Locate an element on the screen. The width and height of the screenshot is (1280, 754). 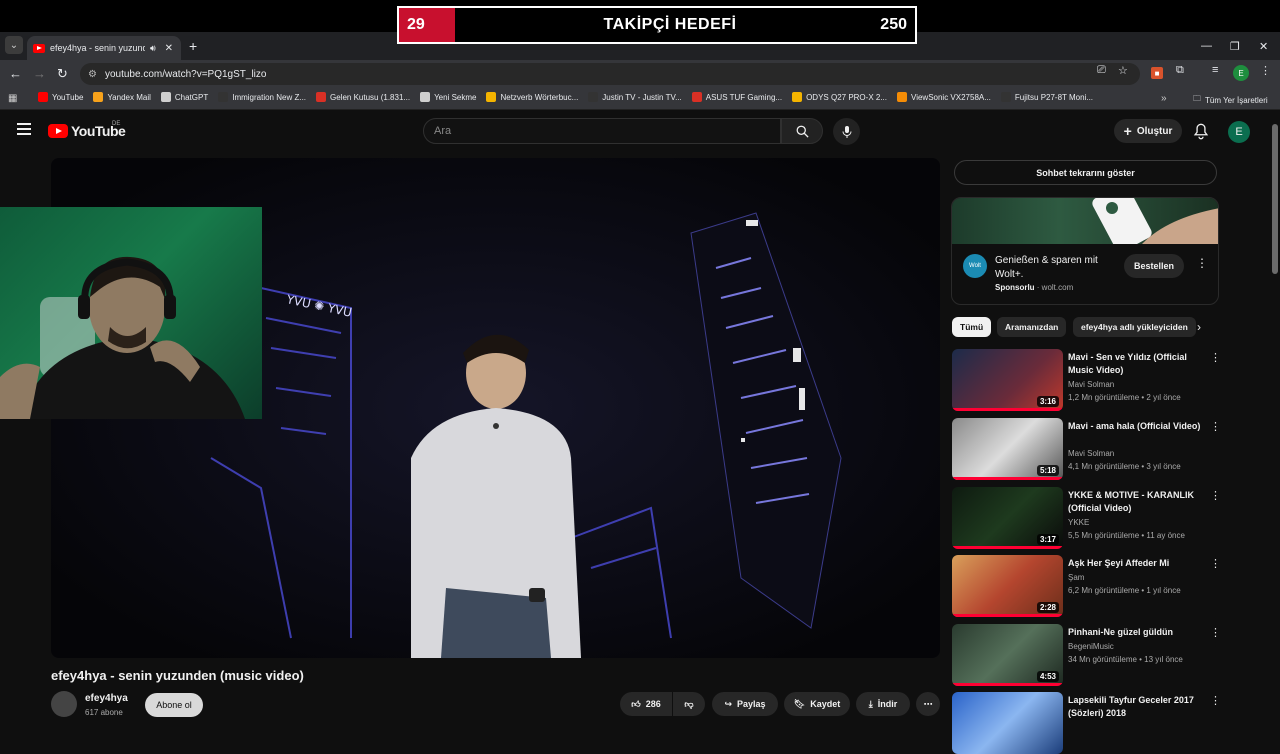
recommendation-meta: 34 Mn görüntüleme • 13 yıl önce is located at coordinates (1125, 659).